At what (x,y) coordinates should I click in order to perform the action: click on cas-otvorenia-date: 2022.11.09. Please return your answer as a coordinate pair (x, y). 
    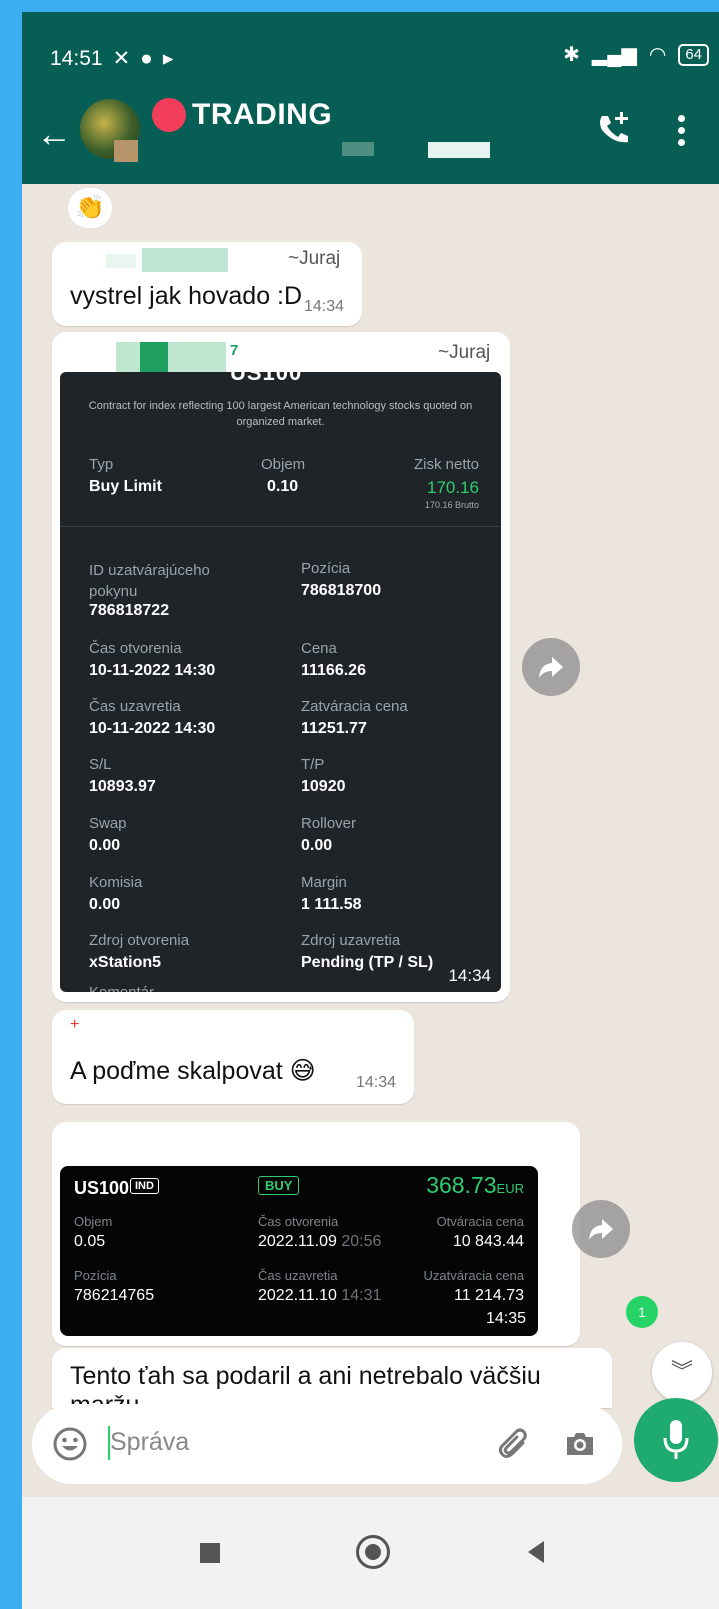
    Looking at the image, I should click on (297, 1241).